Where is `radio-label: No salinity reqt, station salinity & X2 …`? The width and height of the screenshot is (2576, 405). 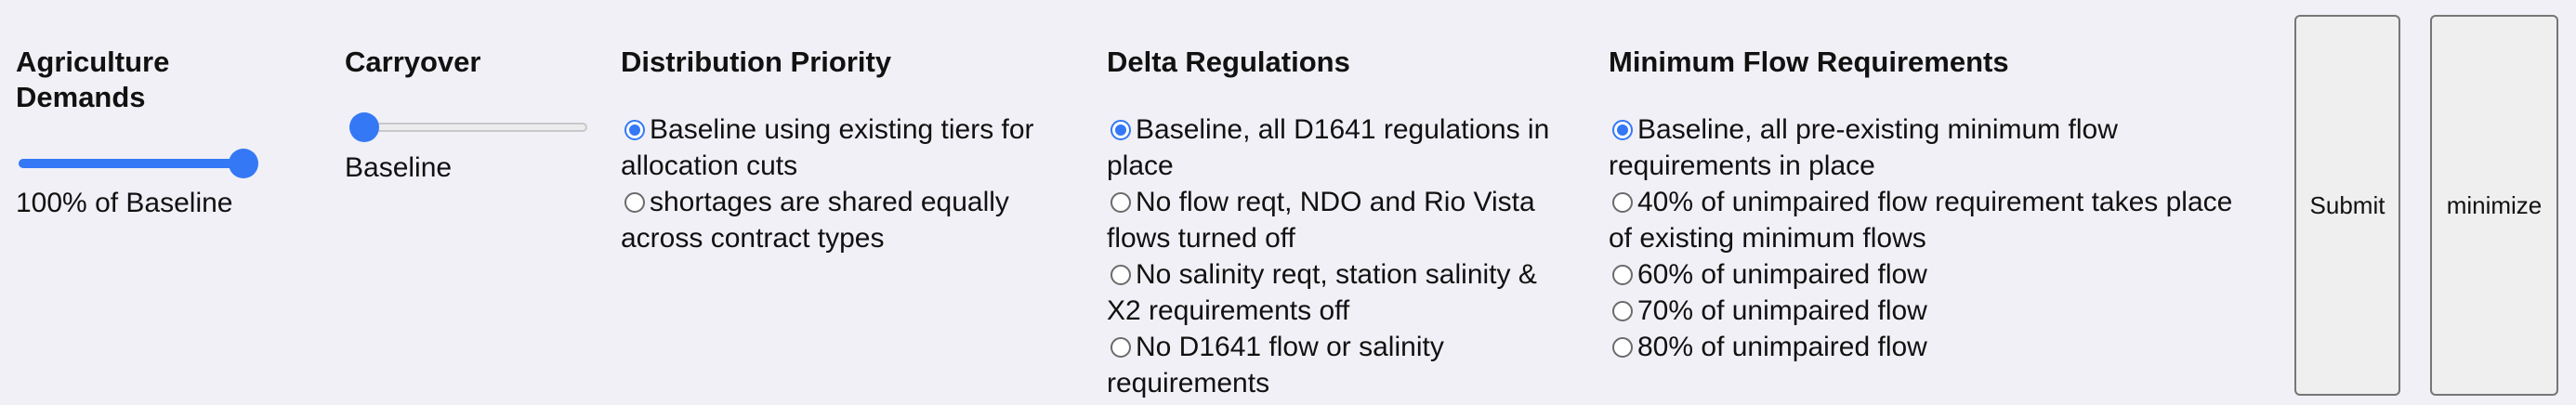
radio-label: No salinity reqt, station salinity & X2 … is located at coordinates (1322, 293).